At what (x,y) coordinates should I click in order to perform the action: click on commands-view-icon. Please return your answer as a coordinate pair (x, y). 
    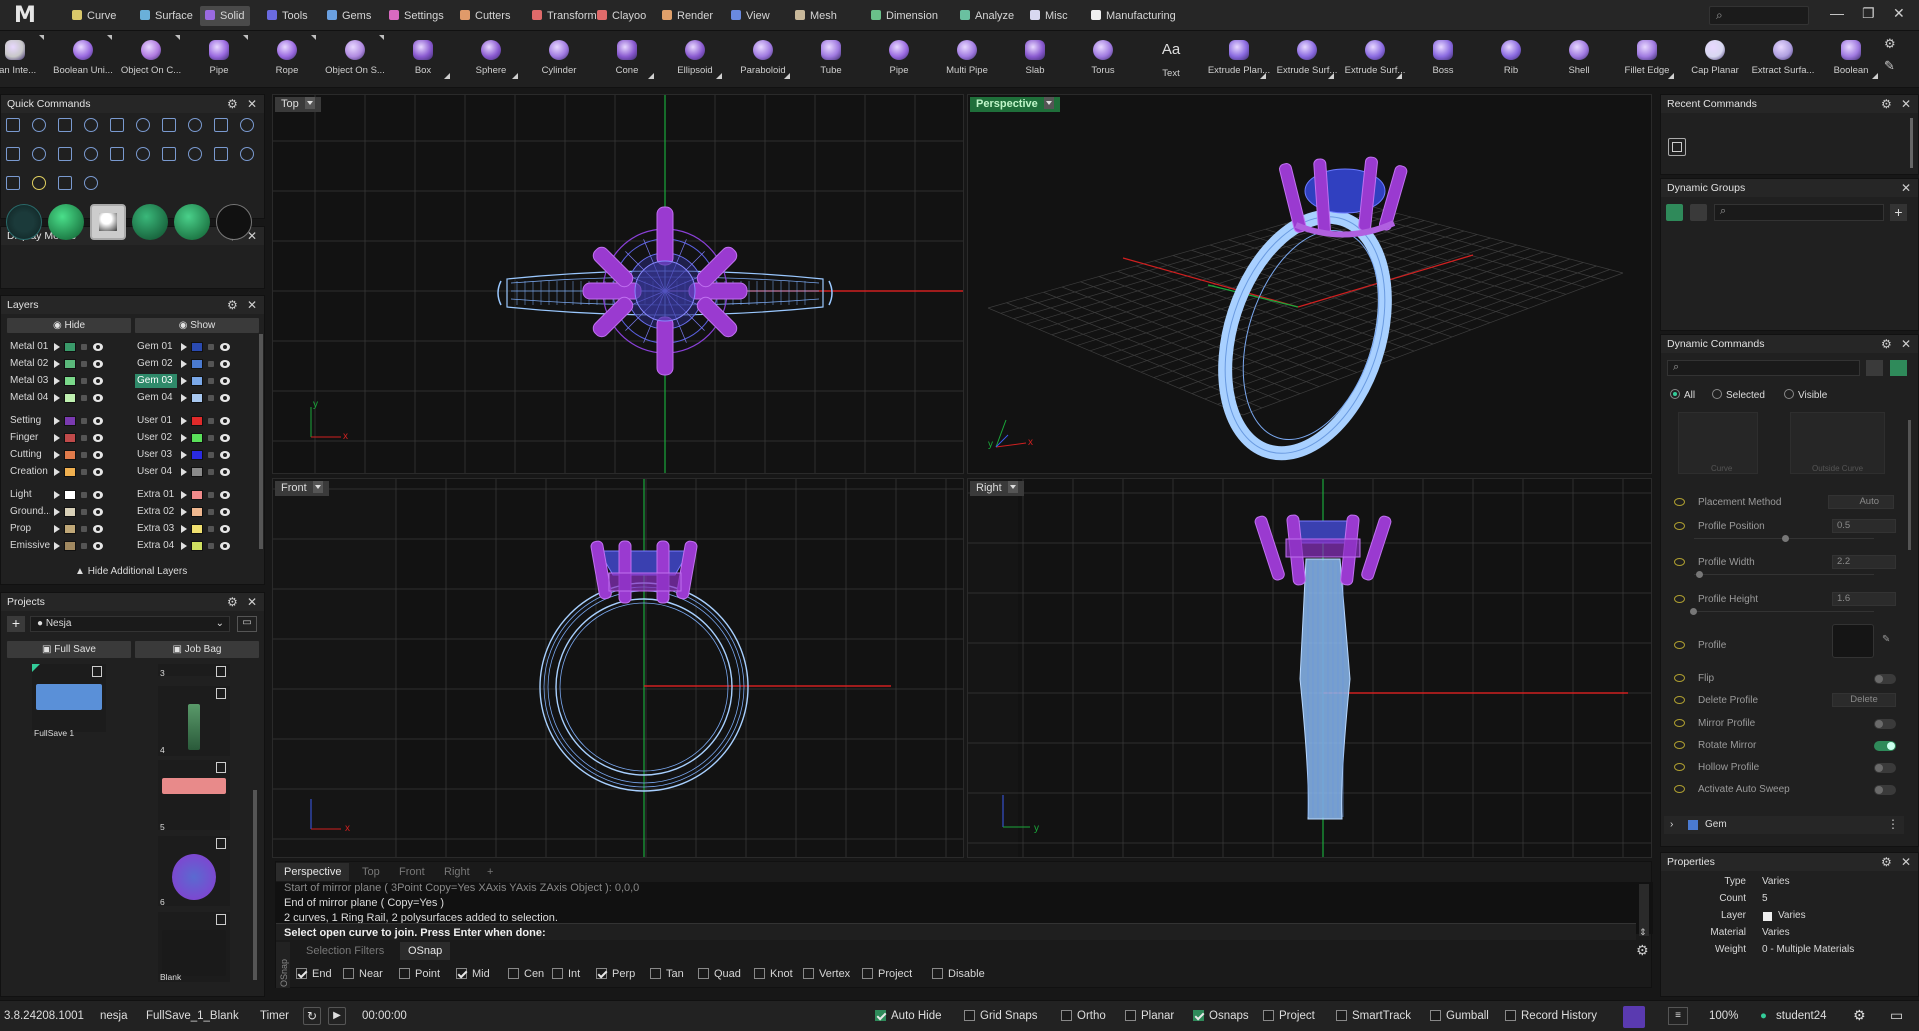
    Looking at the image, I should click on (1898, 368).